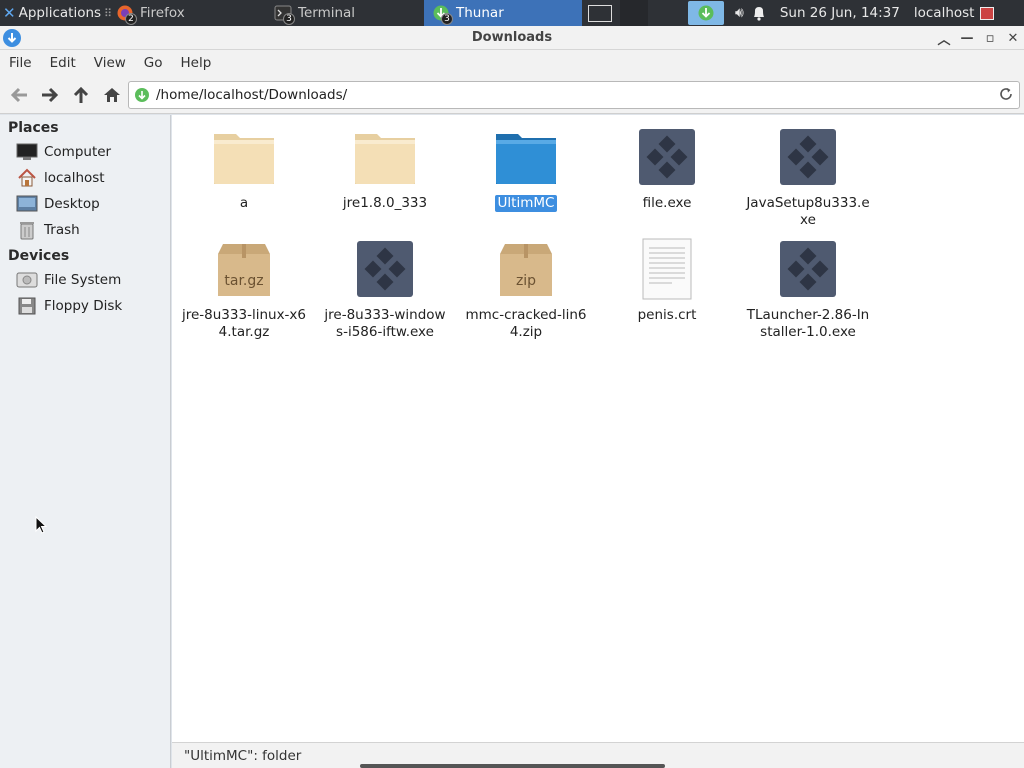 Image resolution: width=1024 pixels, height=768 pixels. What do you see at coordinates (667, 203) in the screenshot?
I see `file-name: file.exe` at bounding box center [667, 203].